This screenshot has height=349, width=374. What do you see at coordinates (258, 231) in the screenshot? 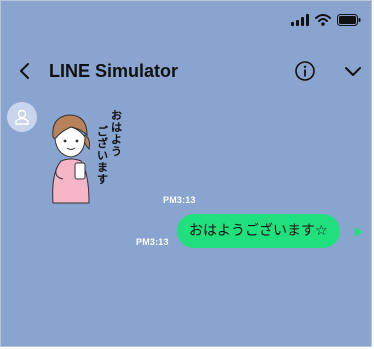
I see `message-bubble-self: おはようございます☆` at bounding box center [258, 231].